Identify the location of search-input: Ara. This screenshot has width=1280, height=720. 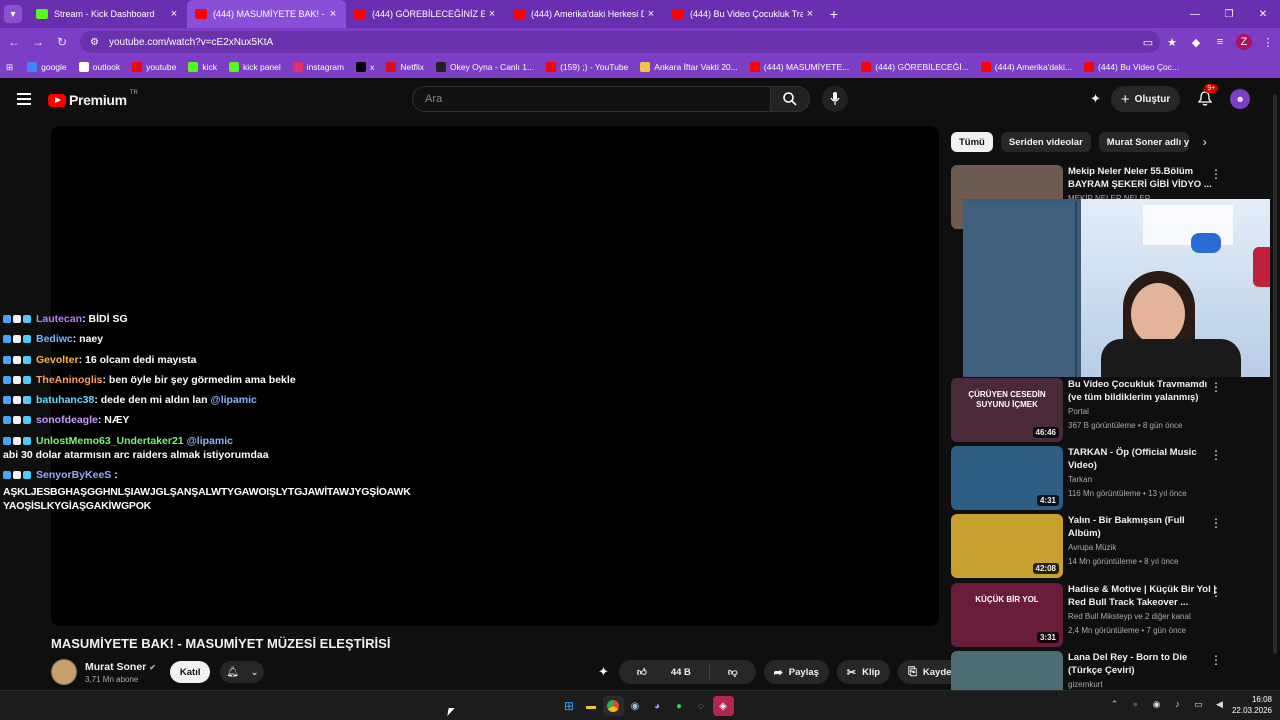
(591, 99).